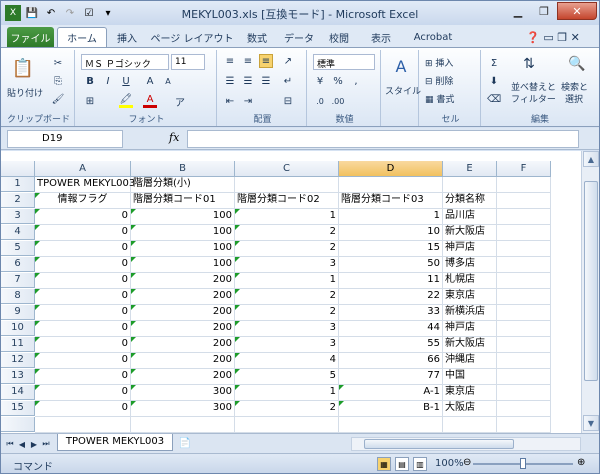 This screenshot has width=600, height=474. What do you see at coordinates (125, 62) in the screenshot?
I see `font-name-combo: ＭＳ Ｐゴシック` at bounding box center [125, 62].